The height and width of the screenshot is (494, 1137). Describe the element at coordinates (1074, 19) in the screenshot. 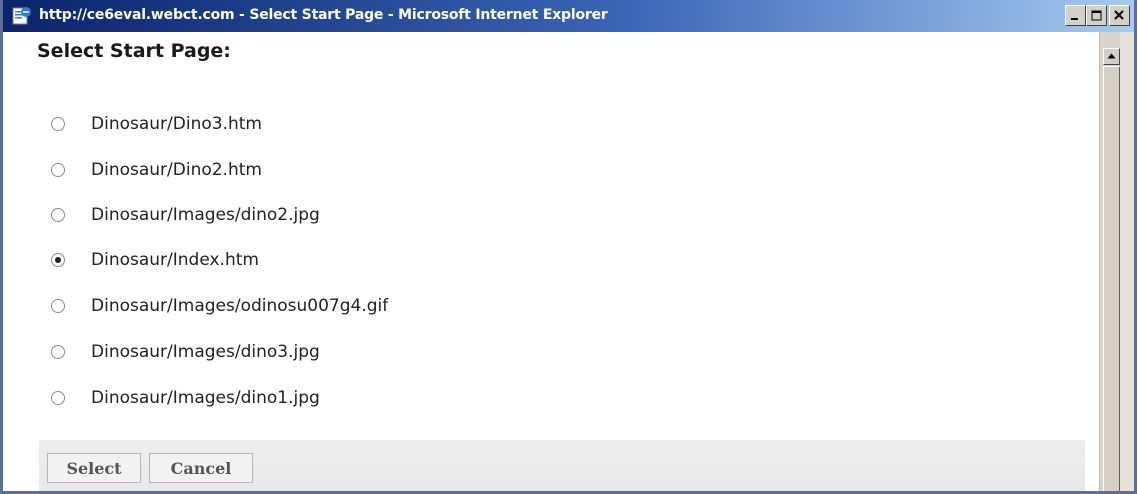

I see `minimize-icon` at that location.